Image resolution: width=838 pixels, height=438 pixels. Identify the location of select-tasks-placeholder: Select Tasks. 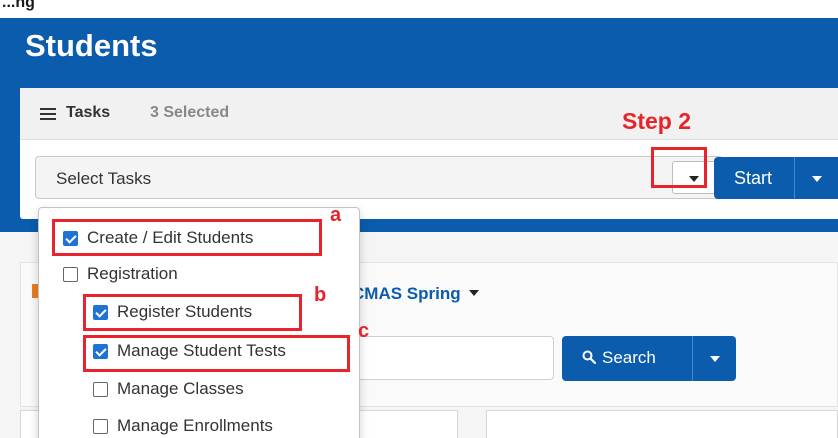
(104, 178).